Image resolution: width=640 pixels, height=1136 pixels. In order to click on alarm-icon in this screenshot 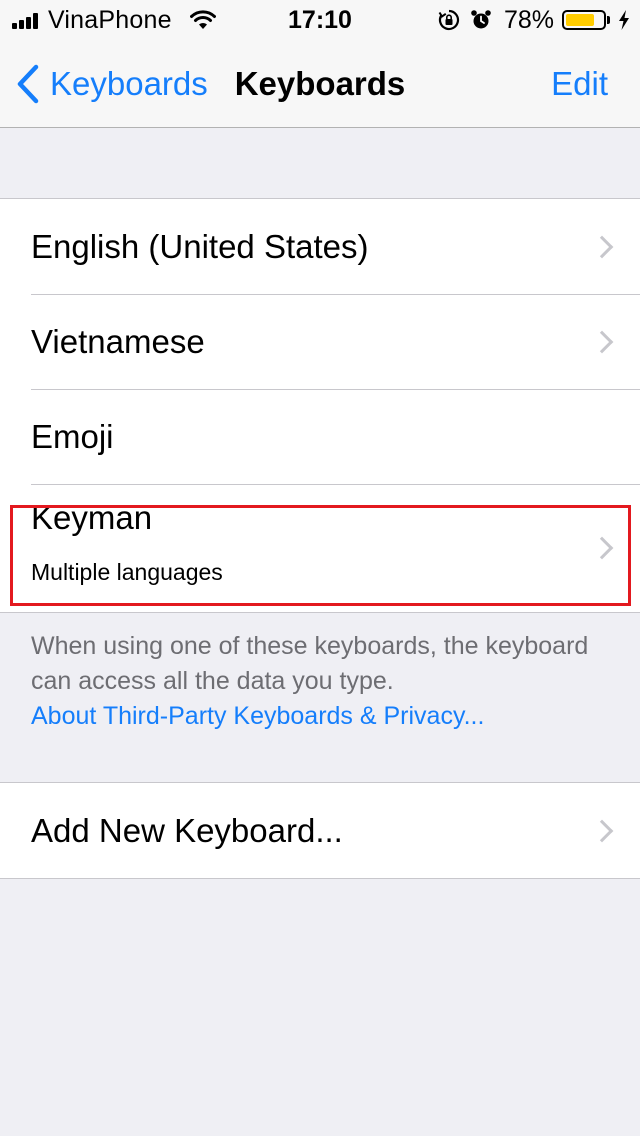, I will do `click(481, 20)`.